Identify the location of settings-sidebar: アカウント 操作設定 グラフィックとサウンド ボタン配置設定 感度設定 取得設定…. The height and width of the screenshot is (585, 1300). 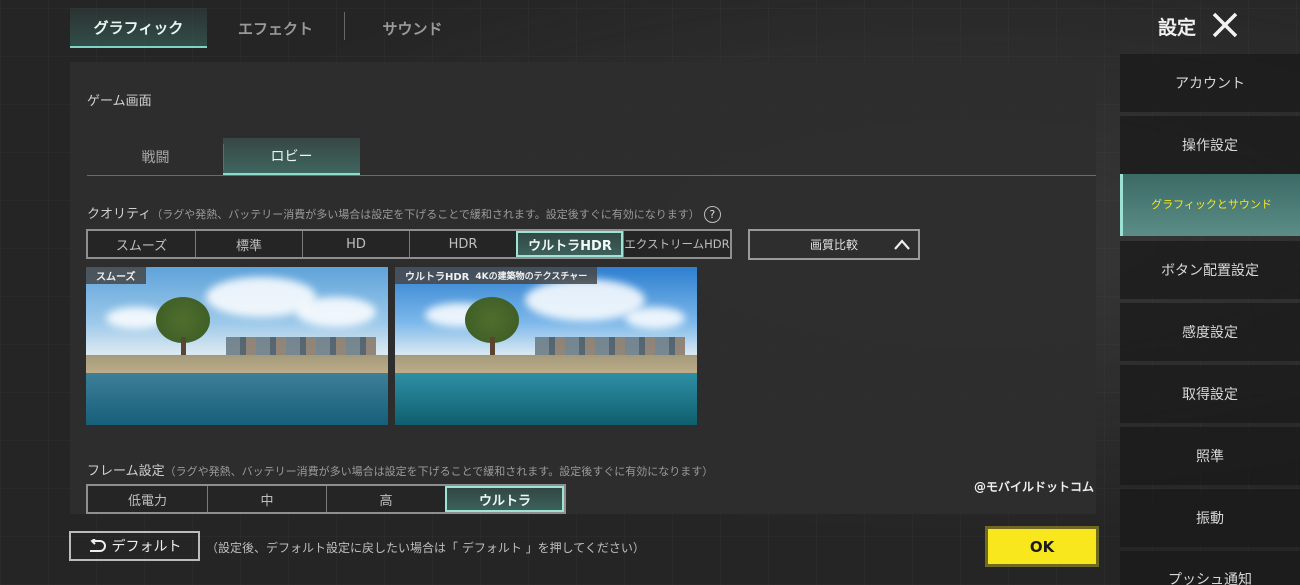
(1210, 317).